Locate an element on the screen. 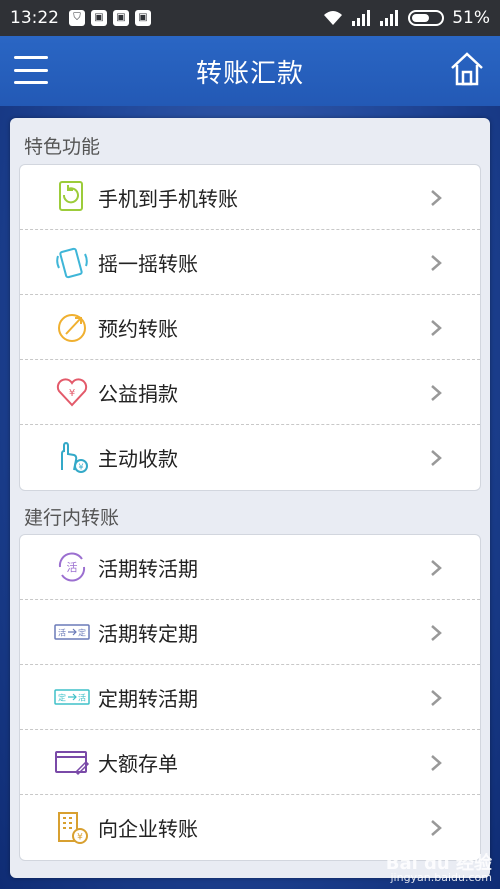  battery-icon is located at coordinates (426, 18).